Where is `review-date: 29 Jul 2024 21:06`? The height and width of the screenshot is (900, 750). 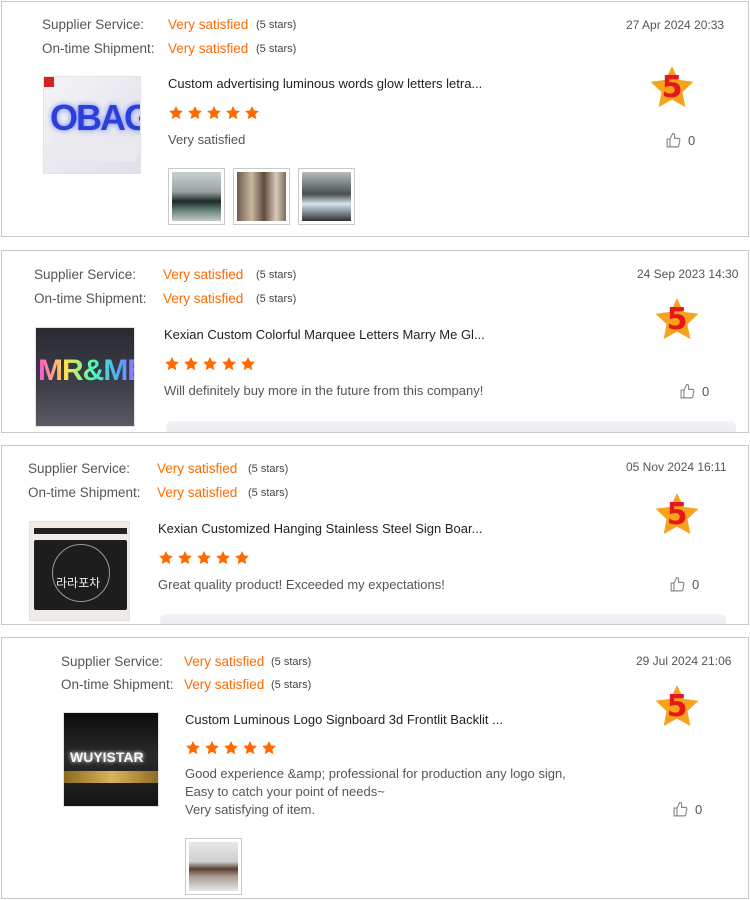 review-date: 29 Jul 2024 21:06 is located at coordinates (684, 661).